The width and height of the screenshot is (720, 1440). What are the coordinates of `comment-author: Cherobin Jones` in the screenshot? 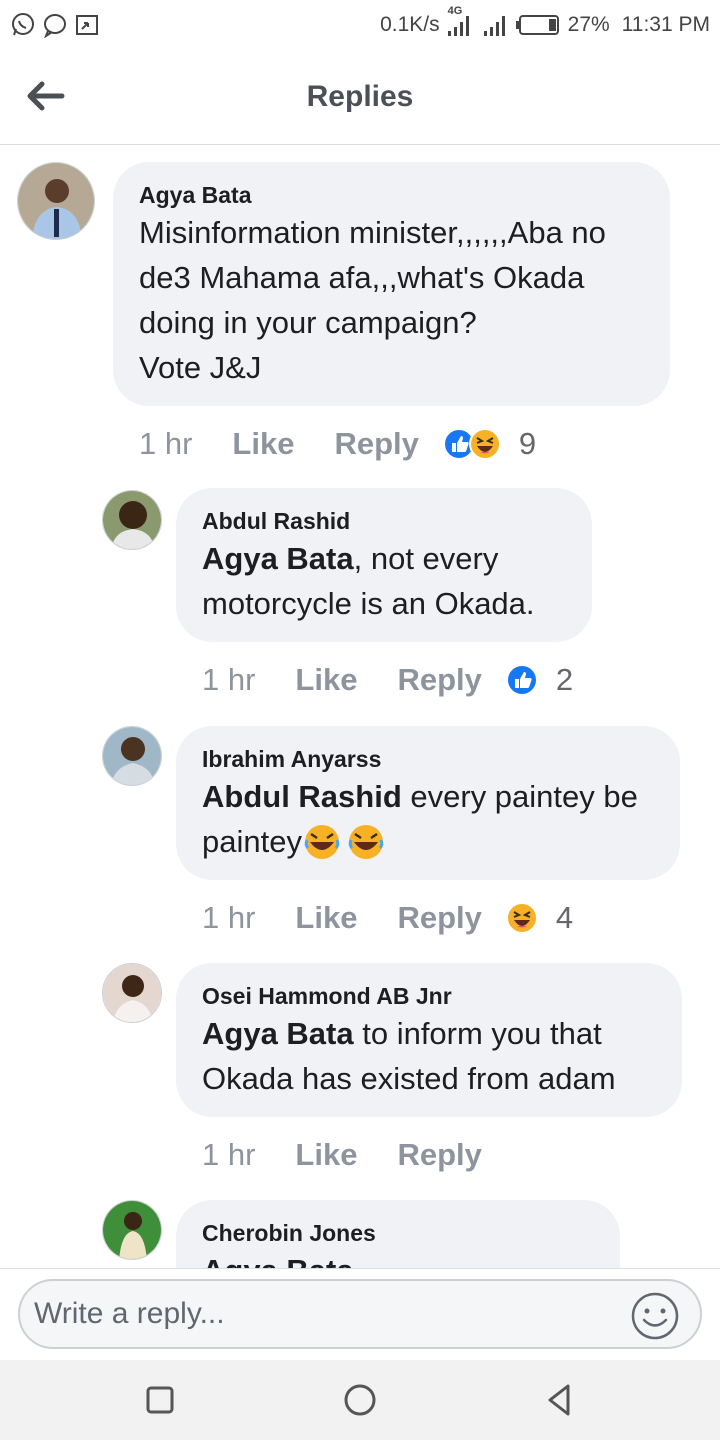 It's located at (398, 1233).